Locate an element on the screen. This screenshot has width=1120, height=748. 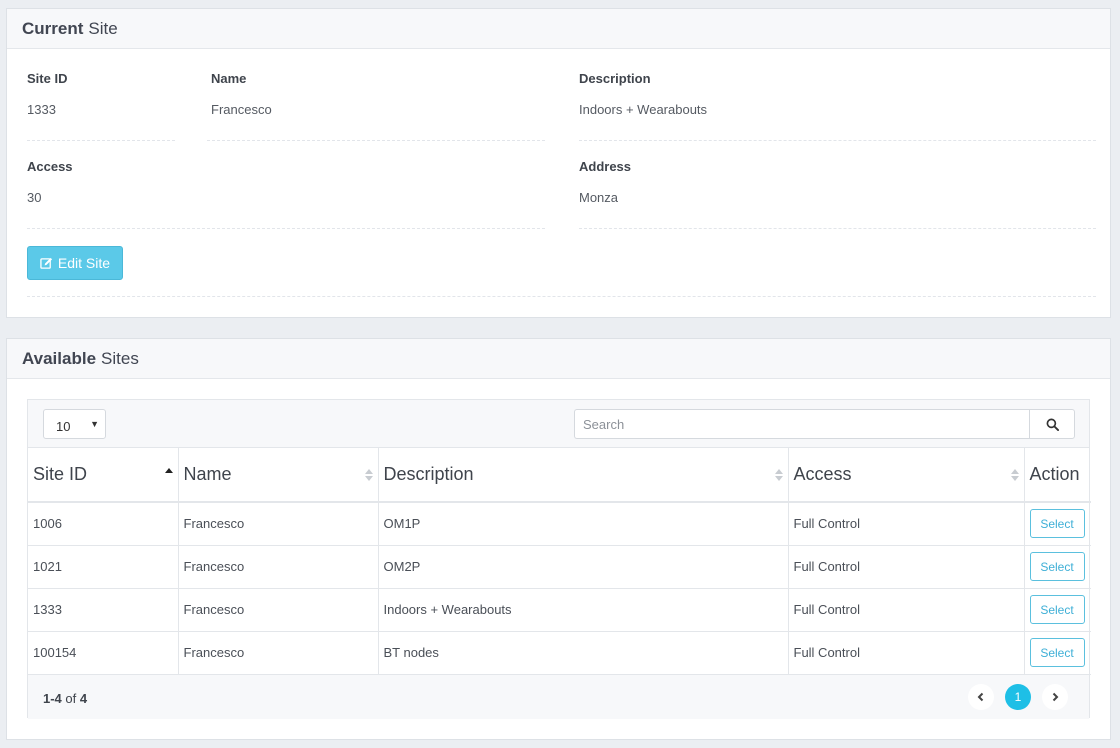
current-site-header: Current Site is located at coordinates (558, 29).